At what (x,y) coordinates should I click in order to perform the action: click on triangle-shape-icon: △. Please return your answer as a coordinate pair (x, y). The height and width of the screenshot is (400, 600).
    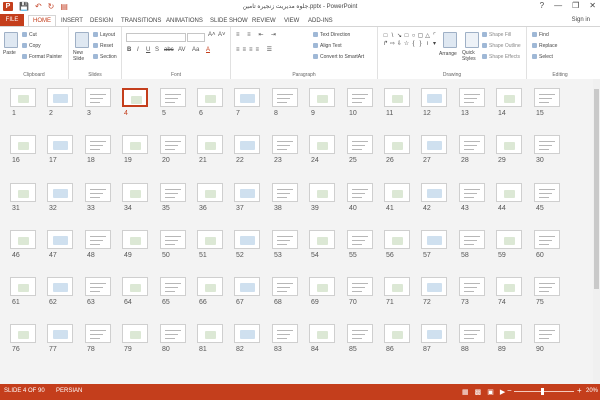
    Looking at the image, I should click on (427, 36).